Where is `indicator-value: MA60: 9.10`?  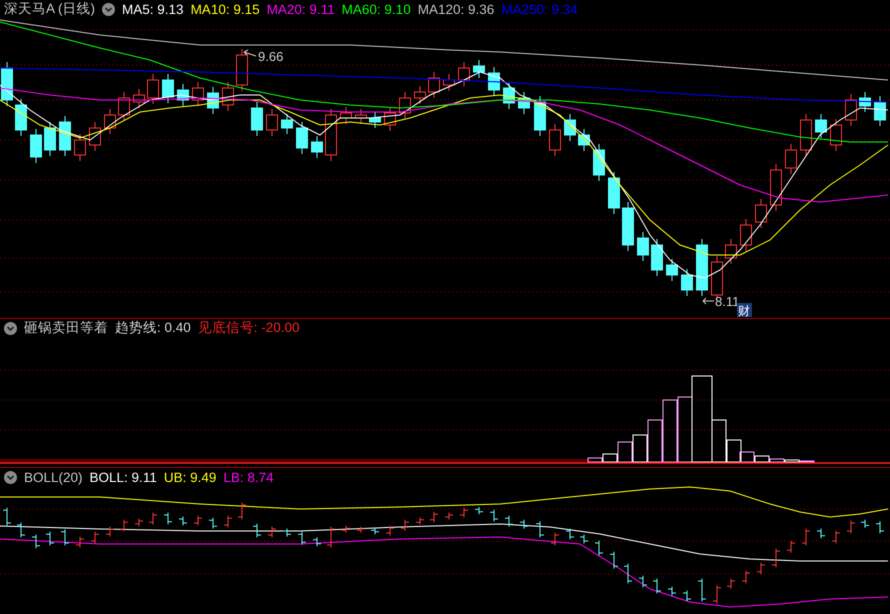 indicator-value: MA60: 9.10 is located at coordinates (376, 9).